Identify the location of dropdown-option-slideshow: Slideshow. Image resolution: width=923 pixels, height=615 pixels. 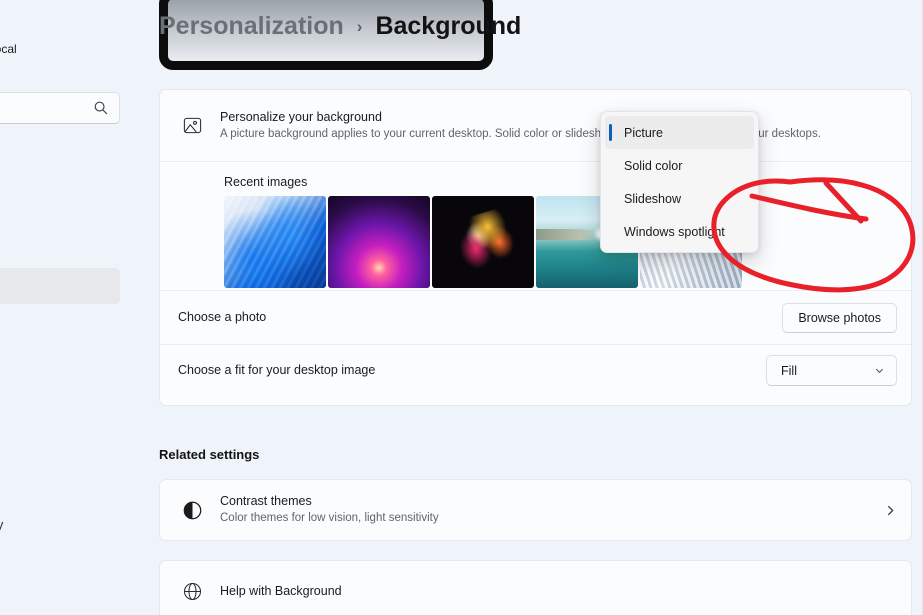
(679, 198).